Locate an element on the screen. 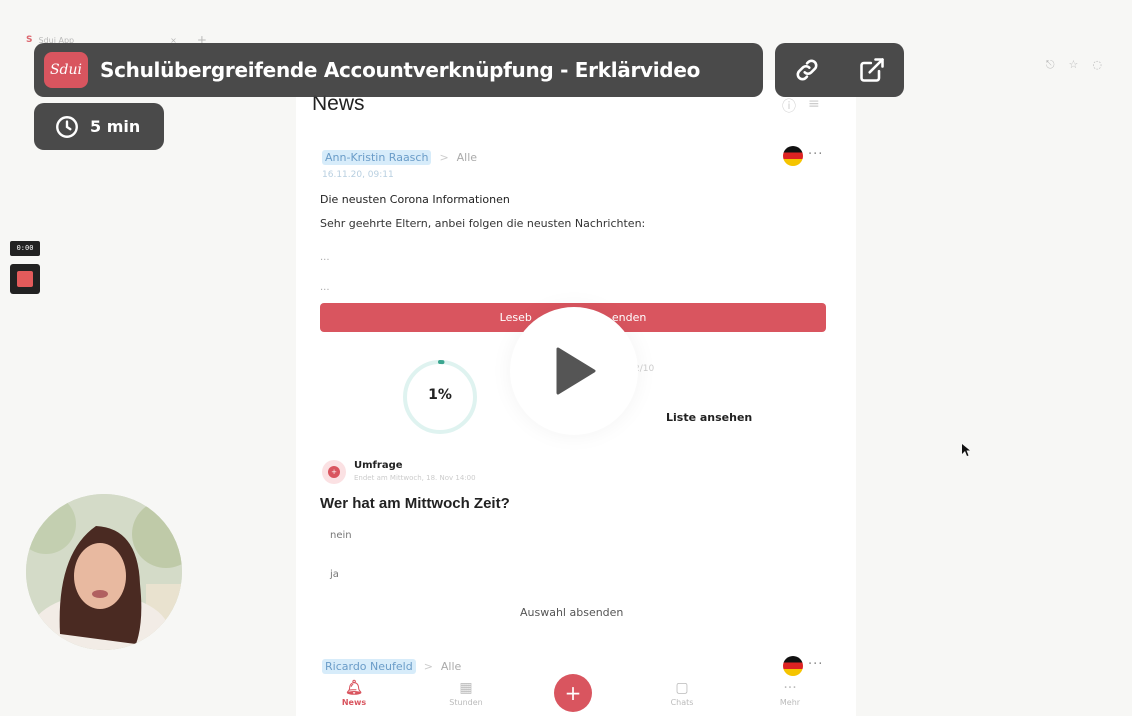 This screenshot has width=1132, height=716. profile-icon: ◌ is located at coordinates (1097, 65).